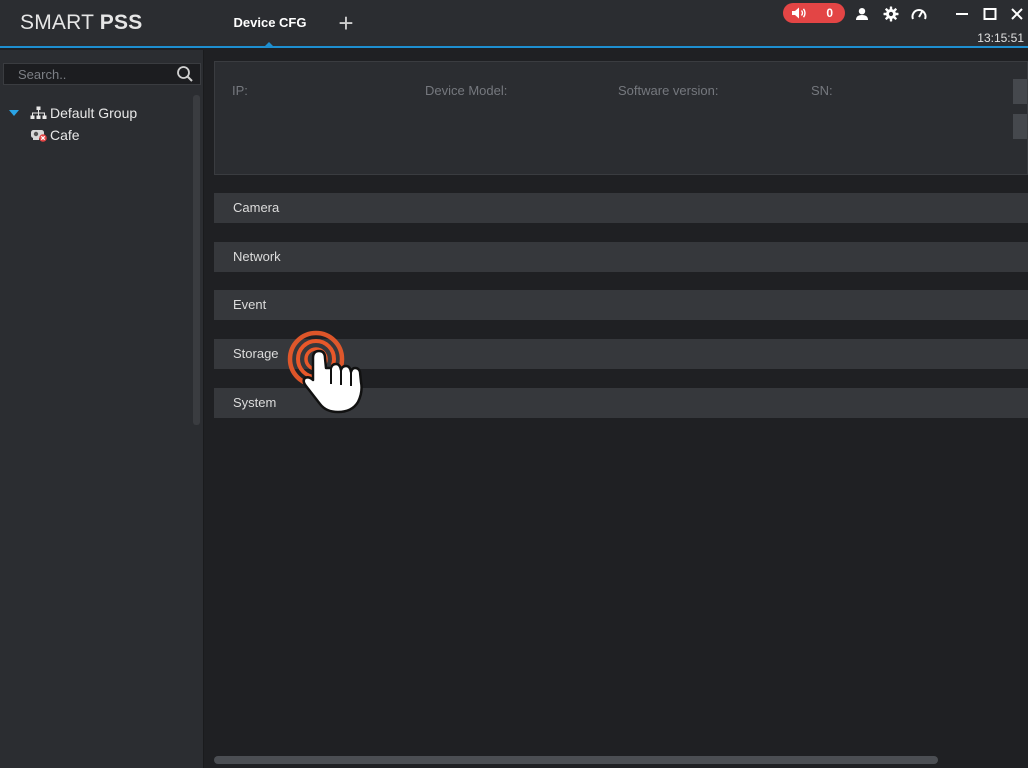 Image resolution: width=1028 pixels, height=768 pixels. I want to click on active-tab-indicator, so click(269, 44).